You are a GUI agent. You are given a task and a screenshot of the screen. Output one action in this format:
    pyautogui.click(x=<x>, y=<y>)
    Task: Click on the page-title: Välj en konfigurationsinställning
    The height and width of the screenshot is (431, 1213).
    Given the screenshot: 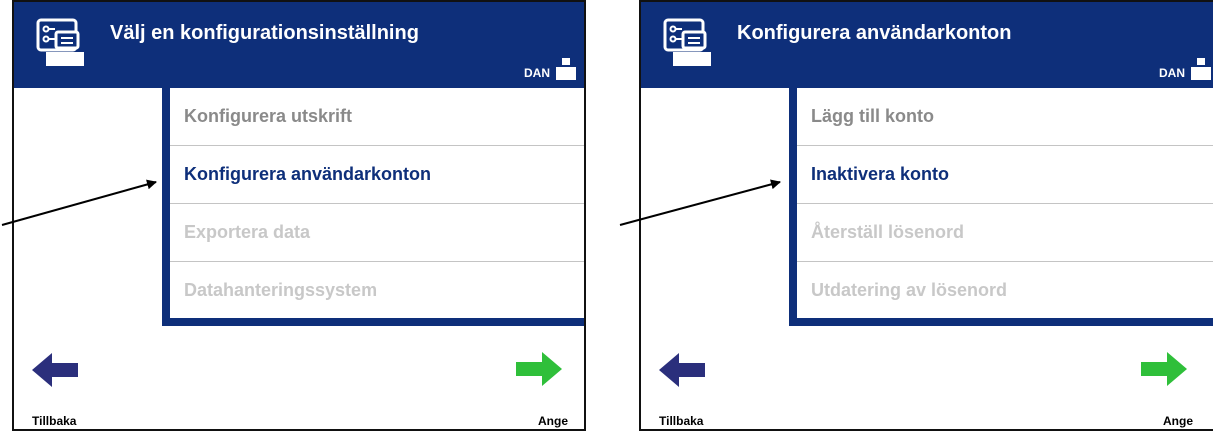 What is the action you would take?
    pyautogui.click(x=264, y=33)
    